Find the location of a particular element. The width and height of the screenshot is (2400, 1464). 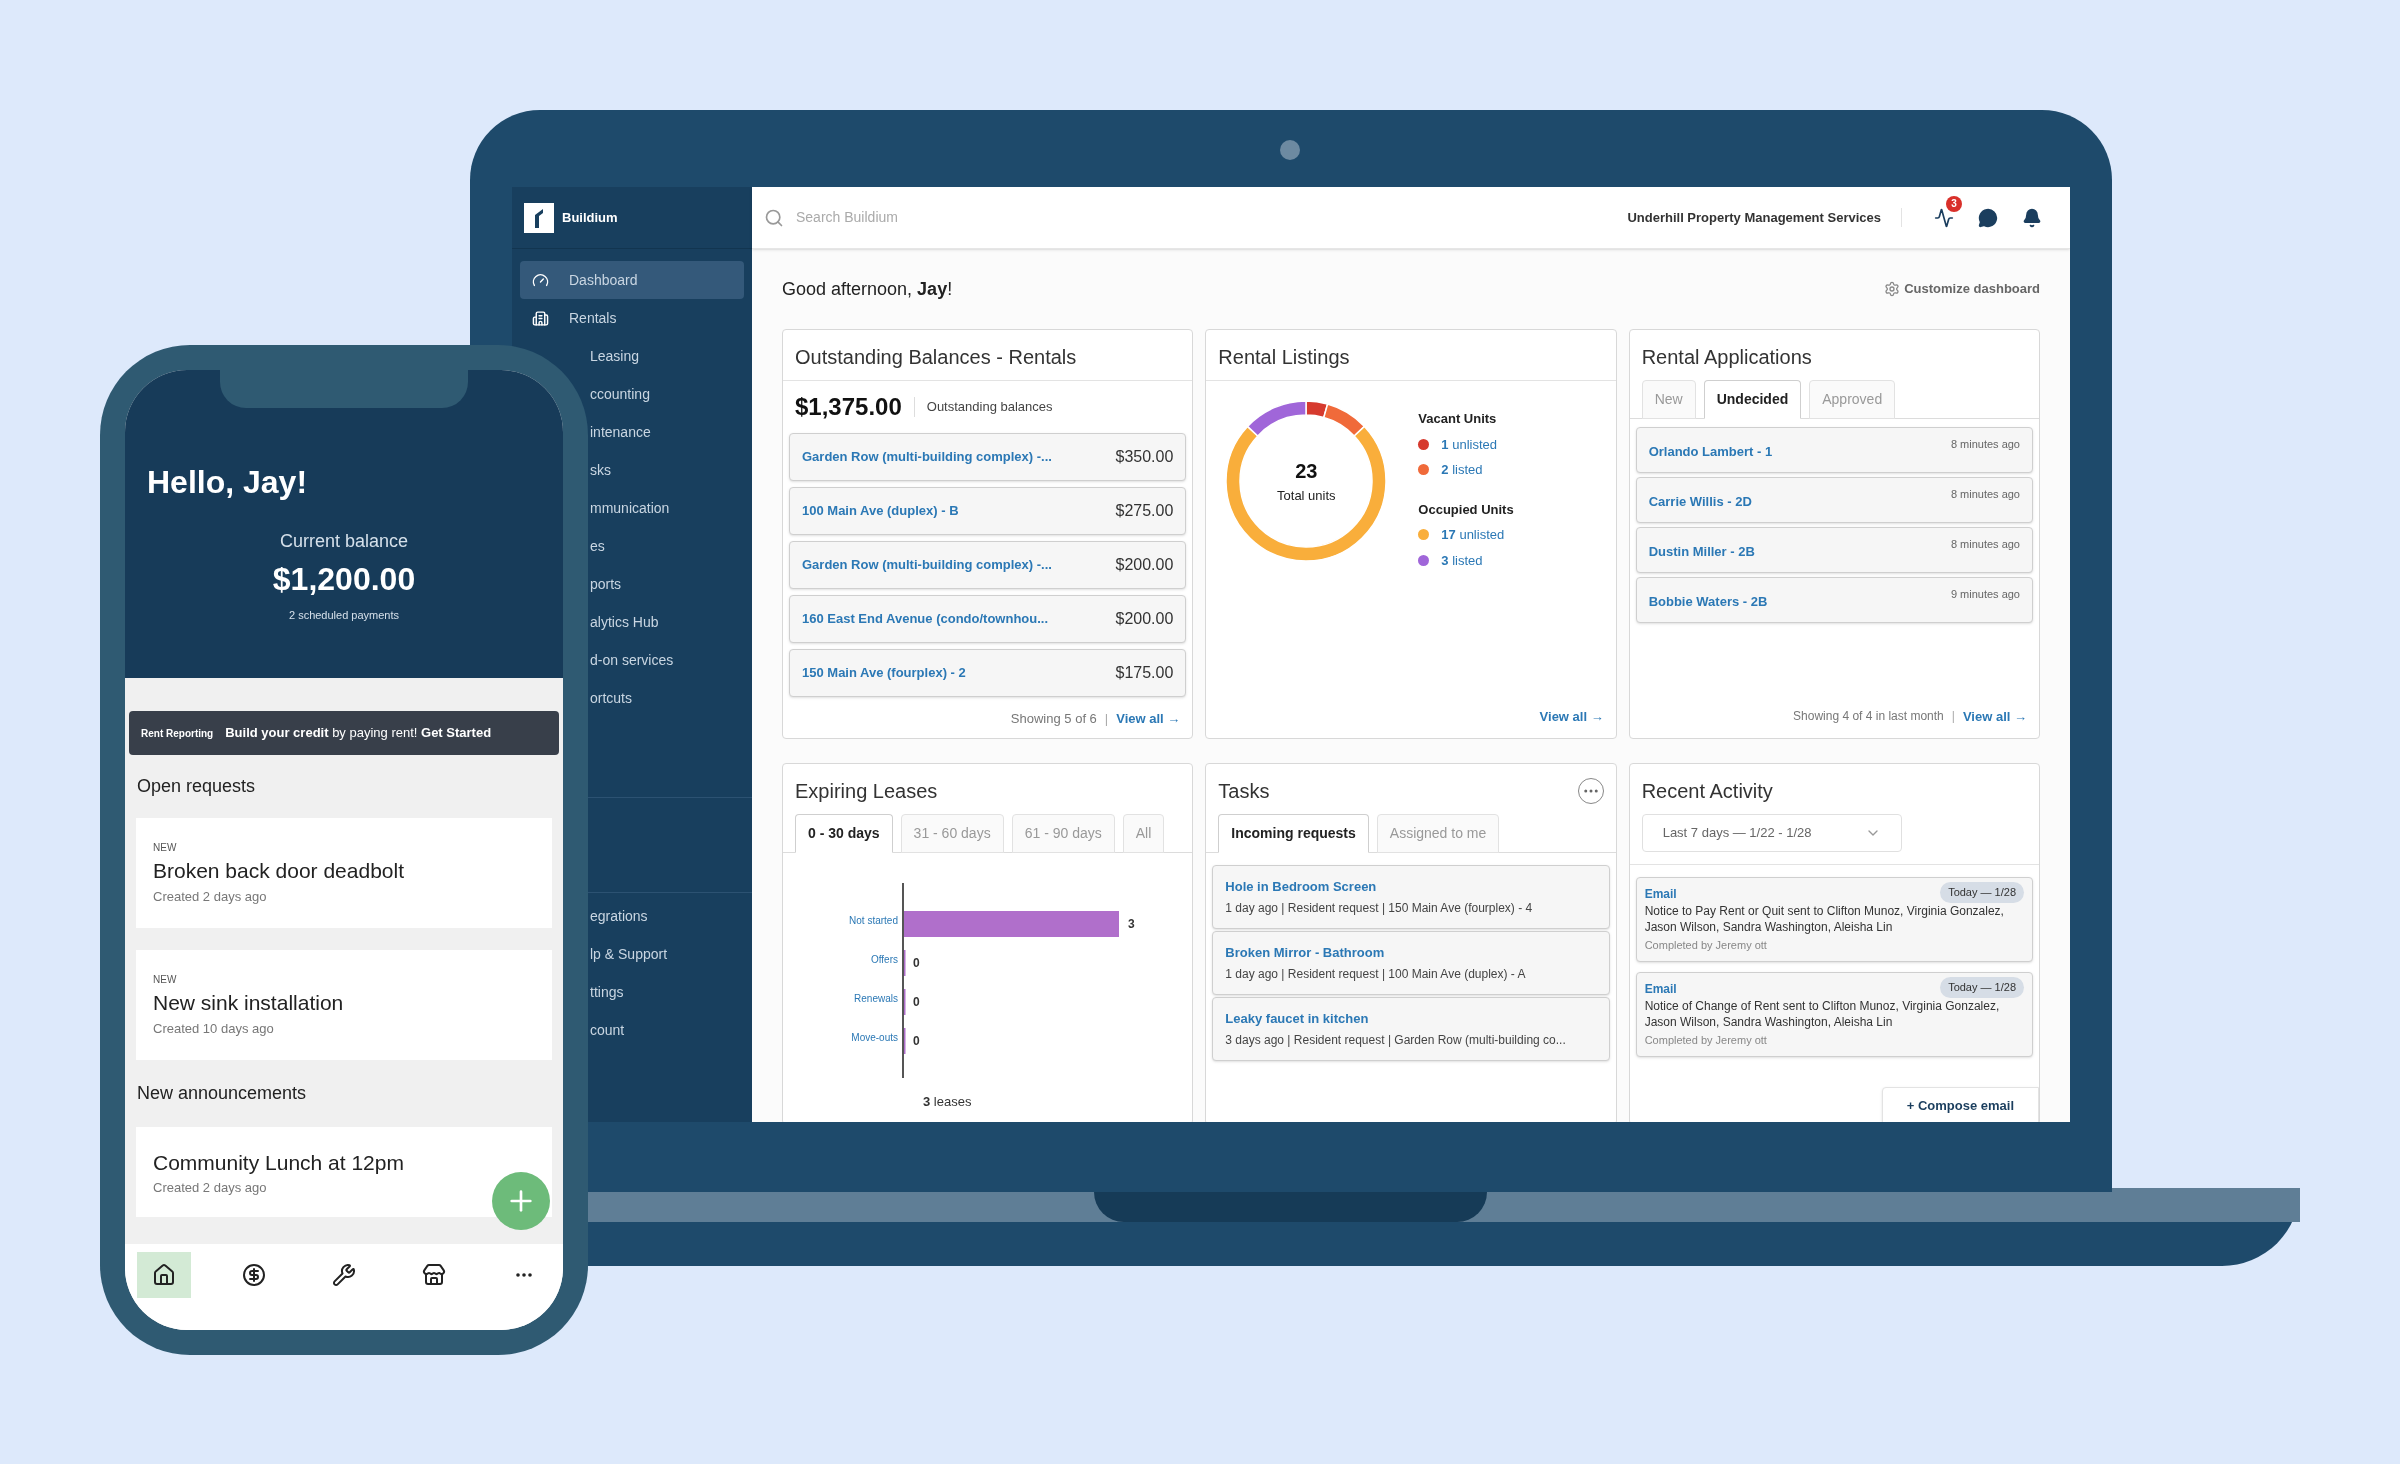

total-units-value: 23 is located at coordinates (1306, 472).